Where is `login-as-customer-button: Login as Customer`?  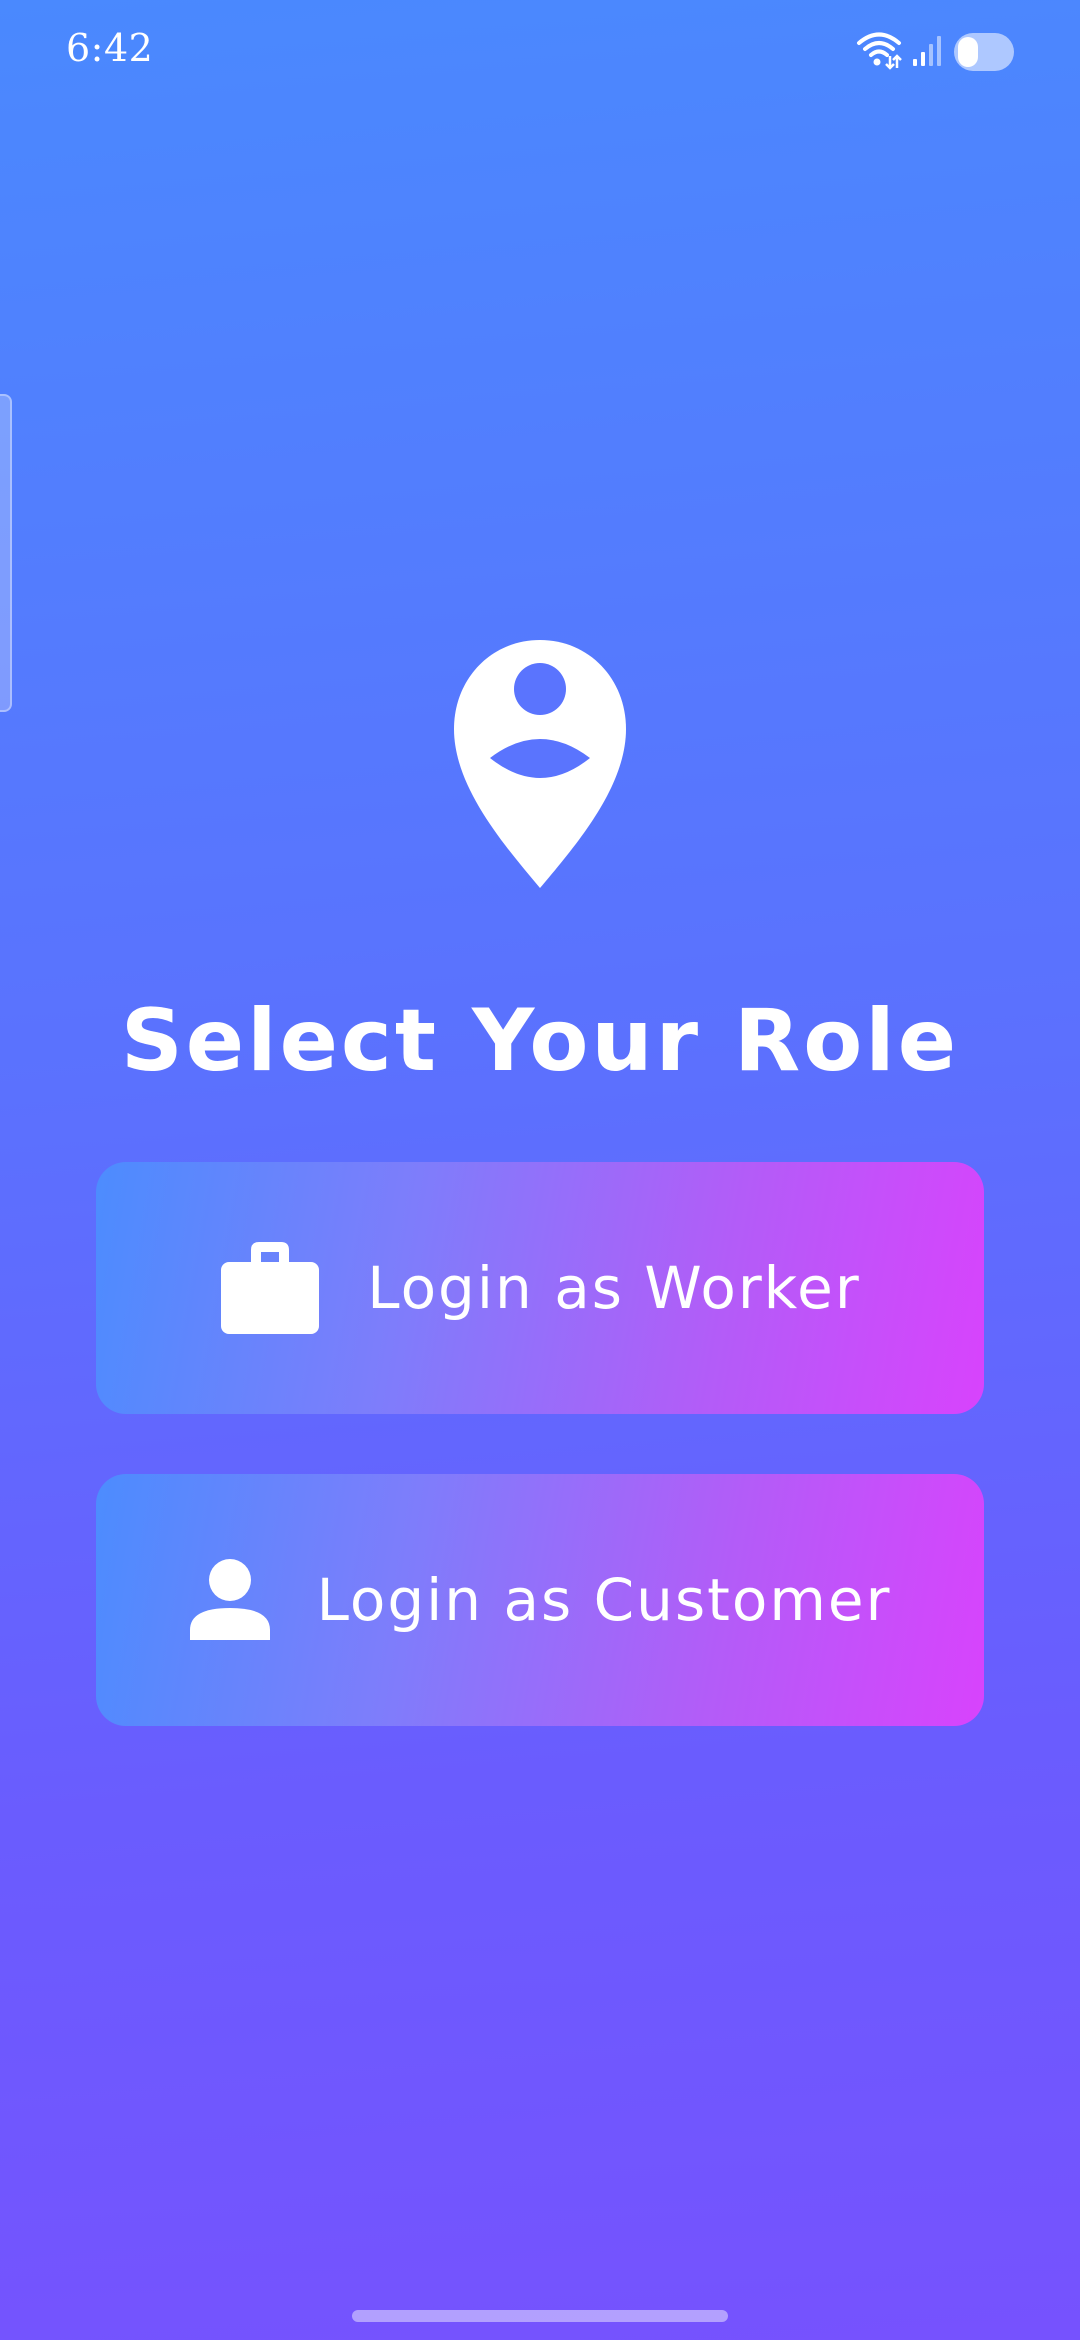 login-as-customer-button: Login as Customer is located at coordinates (540, 1600).